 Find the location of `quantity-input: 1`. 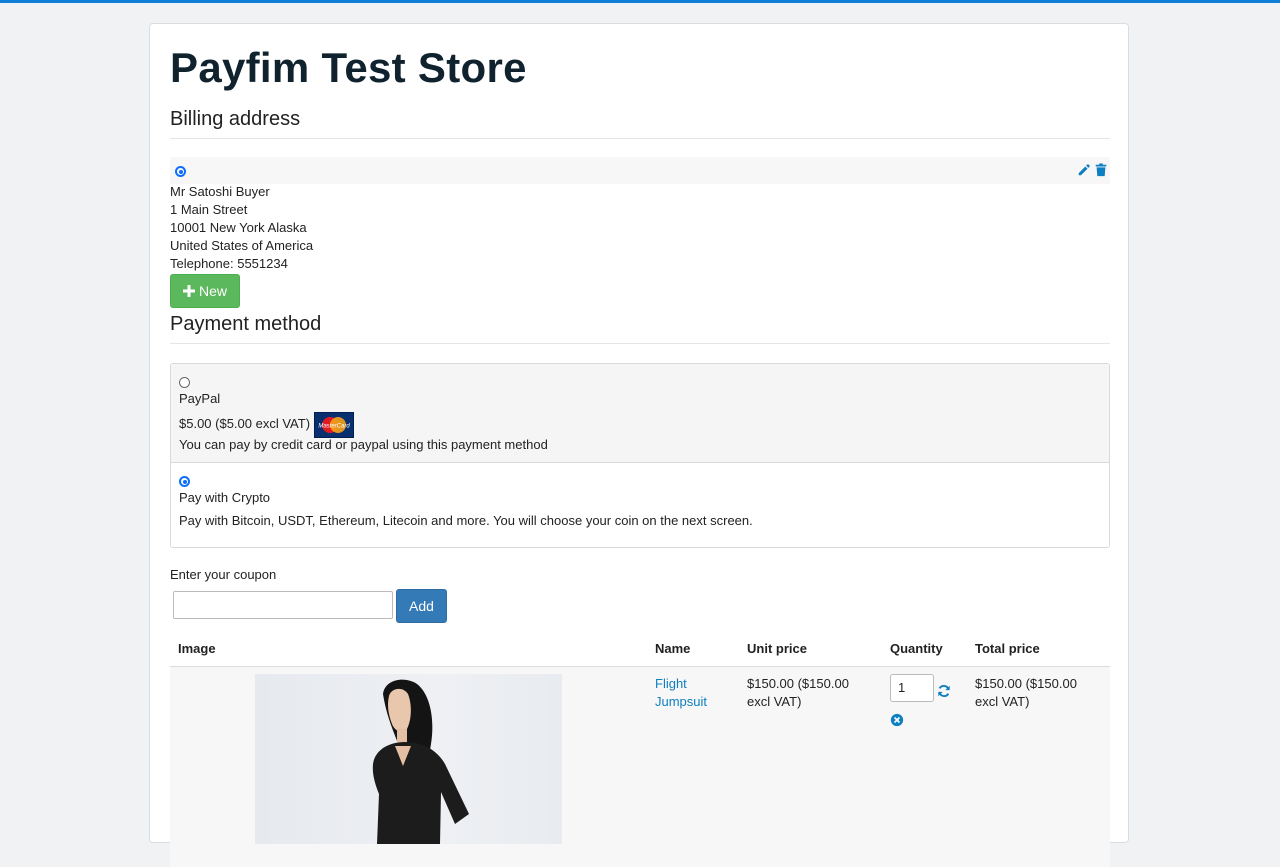

quantity-input: 1 is located at coordinates (912, 688).